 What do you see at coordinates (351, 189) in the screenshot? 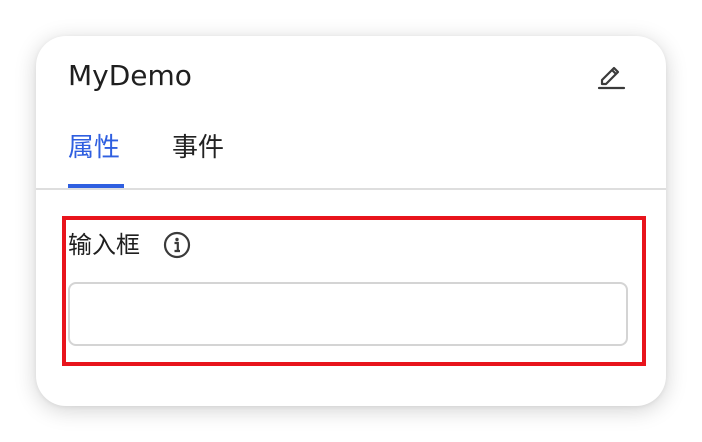
I see `tabs-divider` at bounding box center [351, 189].